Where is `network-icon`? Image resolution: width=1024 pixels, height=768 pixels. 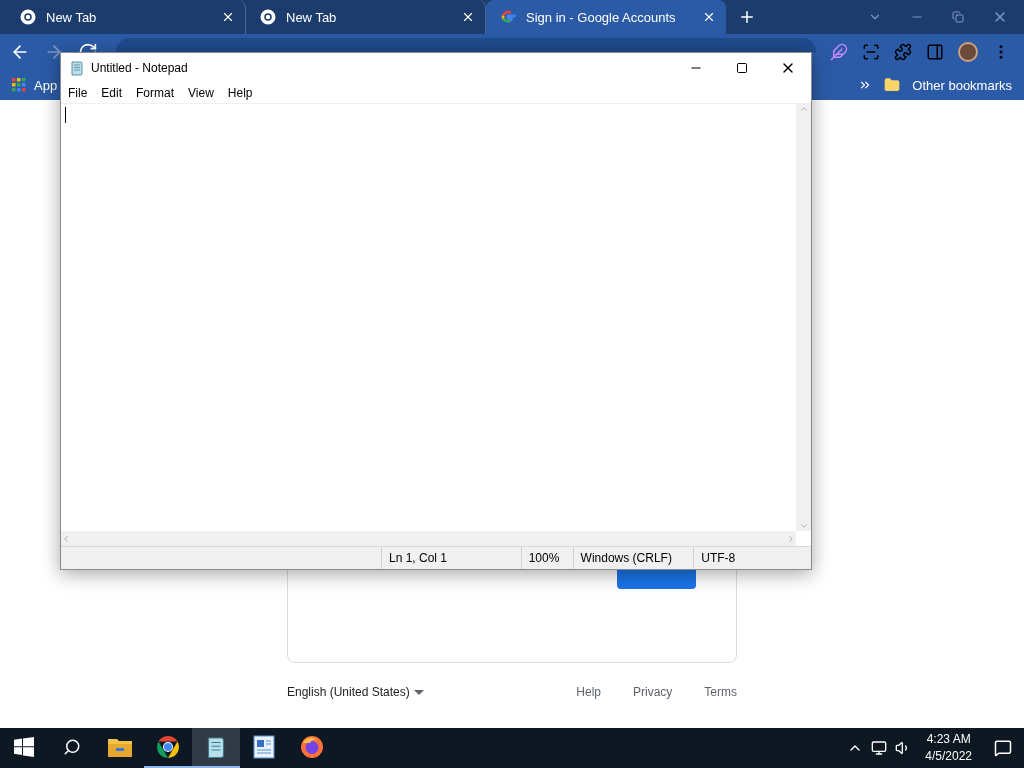 network-icon is located at coordinates (879, 748).